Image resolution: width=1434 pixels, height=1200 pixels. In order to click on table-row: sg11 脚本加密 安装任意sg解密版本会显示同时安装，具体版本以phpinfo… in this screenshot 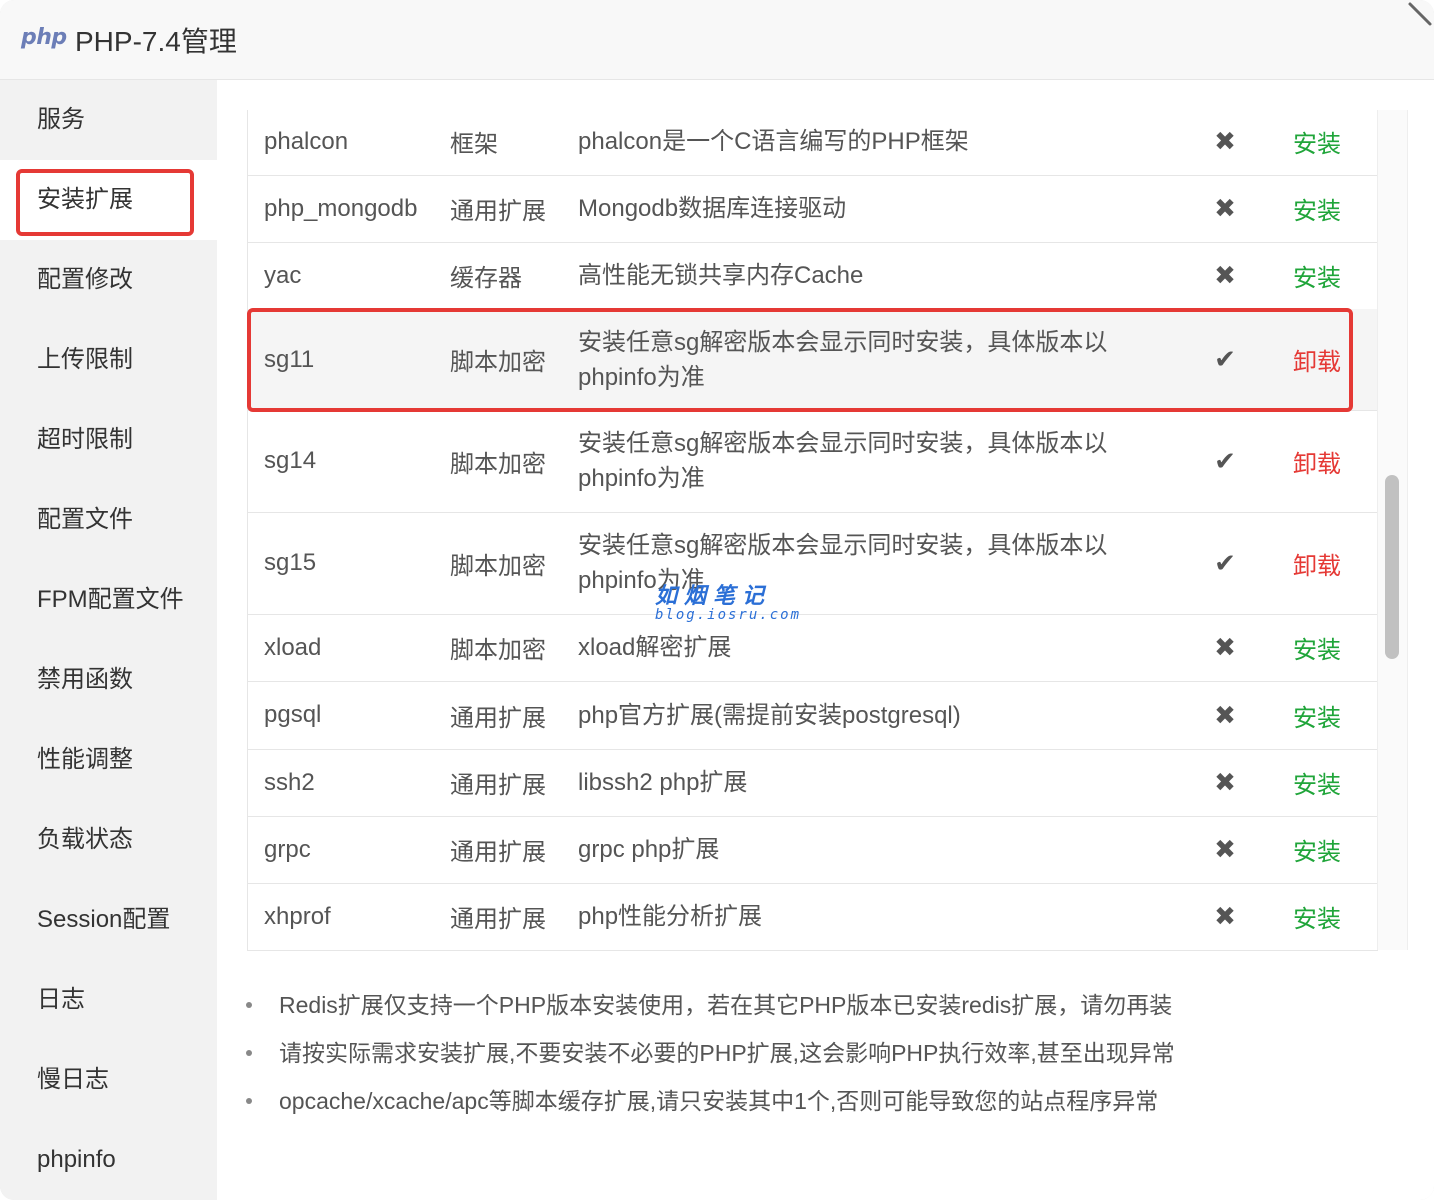, I will do `click(813, 360)`.